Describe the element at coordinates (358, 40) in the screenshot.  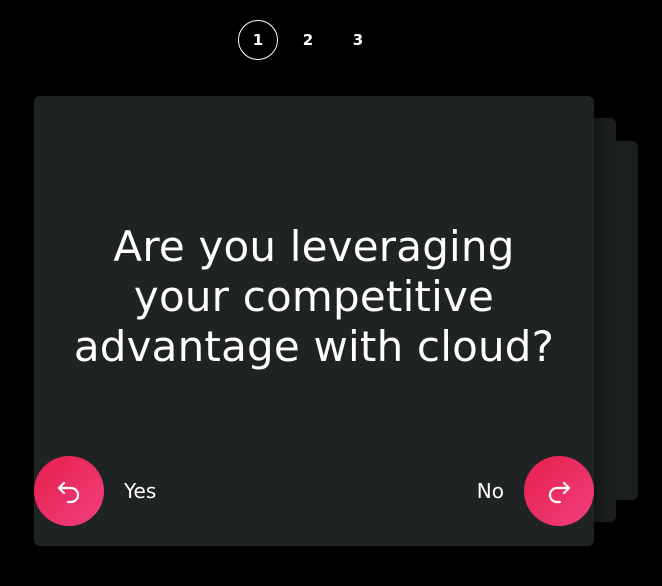
I see `step-3: 3` at that location.